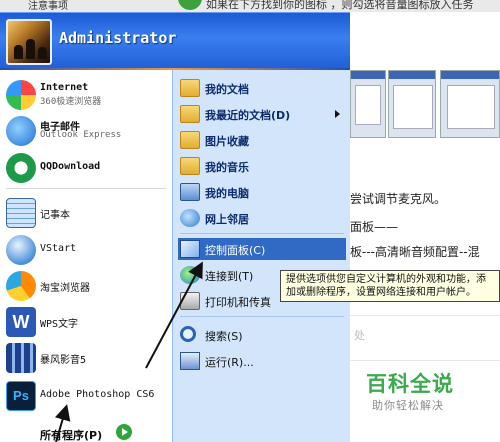 The width and height of the screenshot is (500, 442). What do you see at coordinates (128, 351) in the screenshot?
I see `annotation-arrows` at bounding box center [128, 351].